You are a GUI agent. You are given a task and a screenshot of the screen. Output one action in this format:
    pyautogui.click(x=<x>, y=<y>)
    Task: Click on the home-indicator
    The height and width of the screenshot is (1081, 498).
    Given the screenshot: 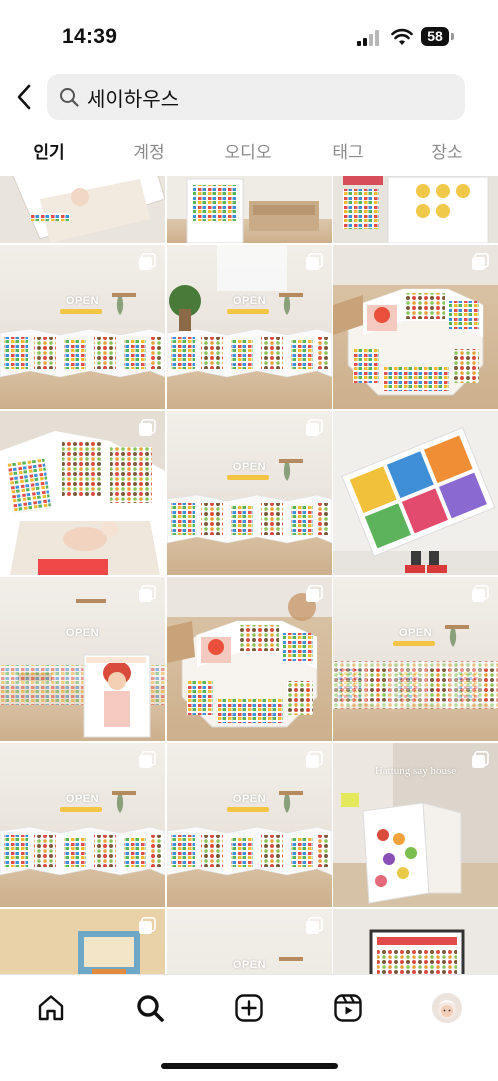 What is the action you would take?
    pyautogui.click(x=249, y=1066)
    